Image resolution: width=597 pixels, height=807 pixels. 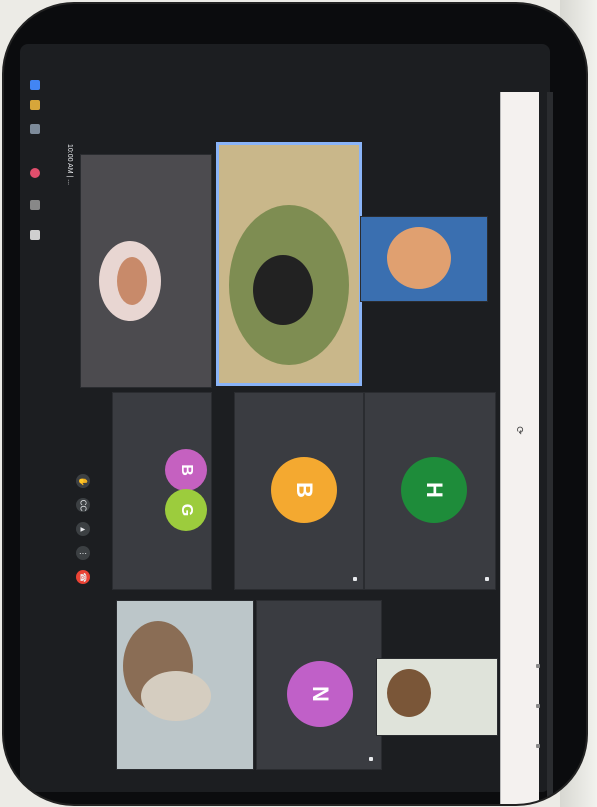 I want to click on leave-call-button: ☎, so click(x=83, y=577).